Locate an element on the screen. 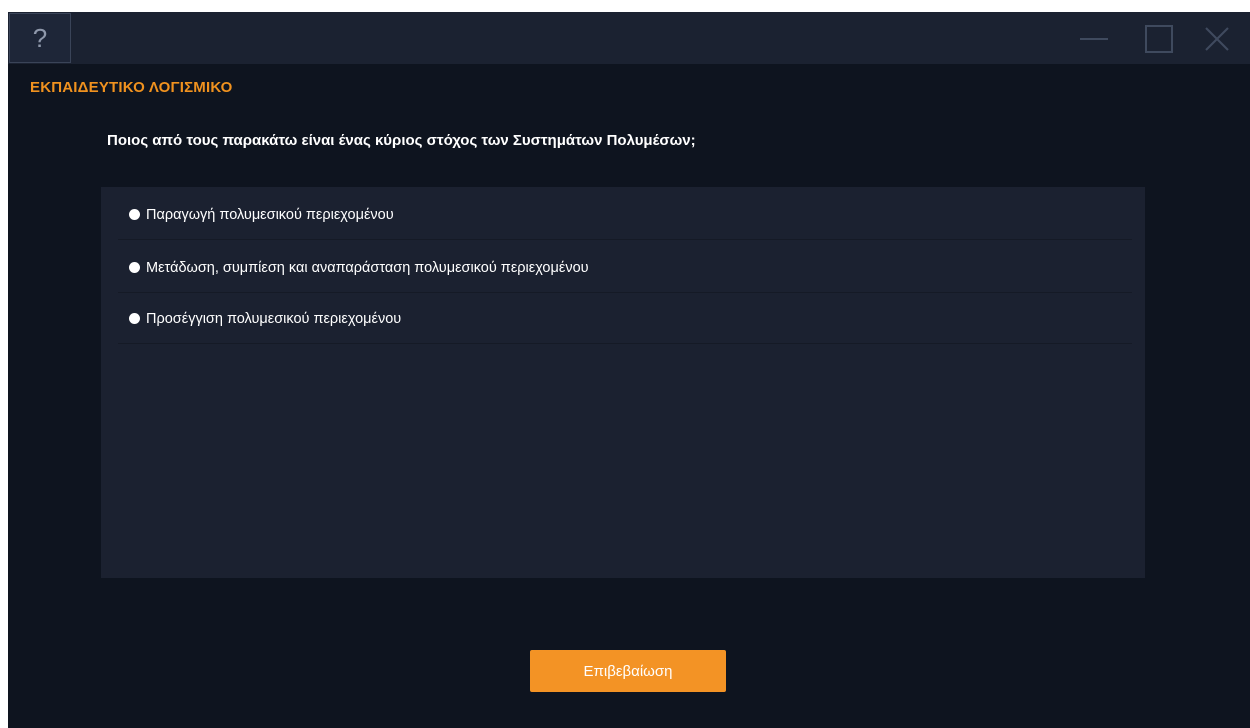 Image resolution: width=1250 pixels, height=728 pixels. minimize-icon is located at coordinates (1094, 39).